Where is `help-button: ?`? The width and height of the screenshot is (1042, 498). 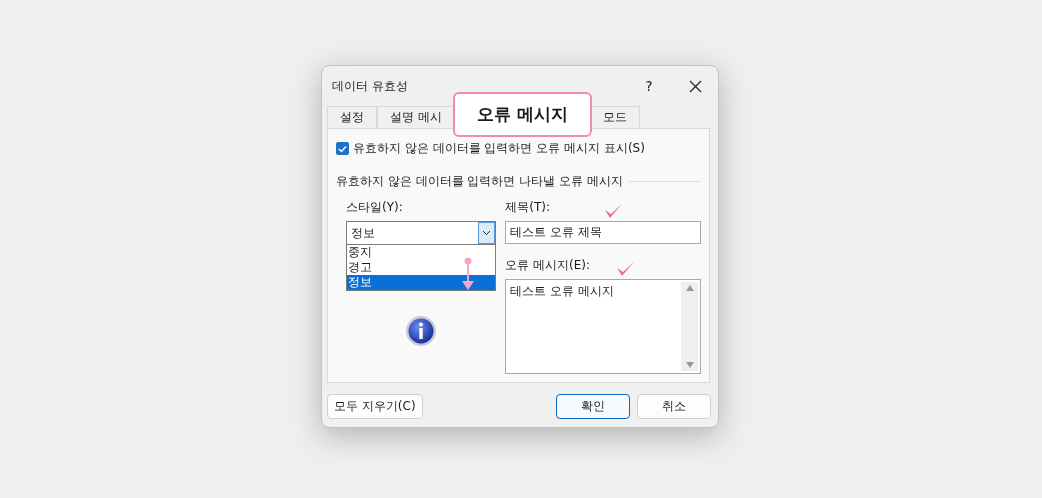 help-button: ? is located at coordinates (649, 86).